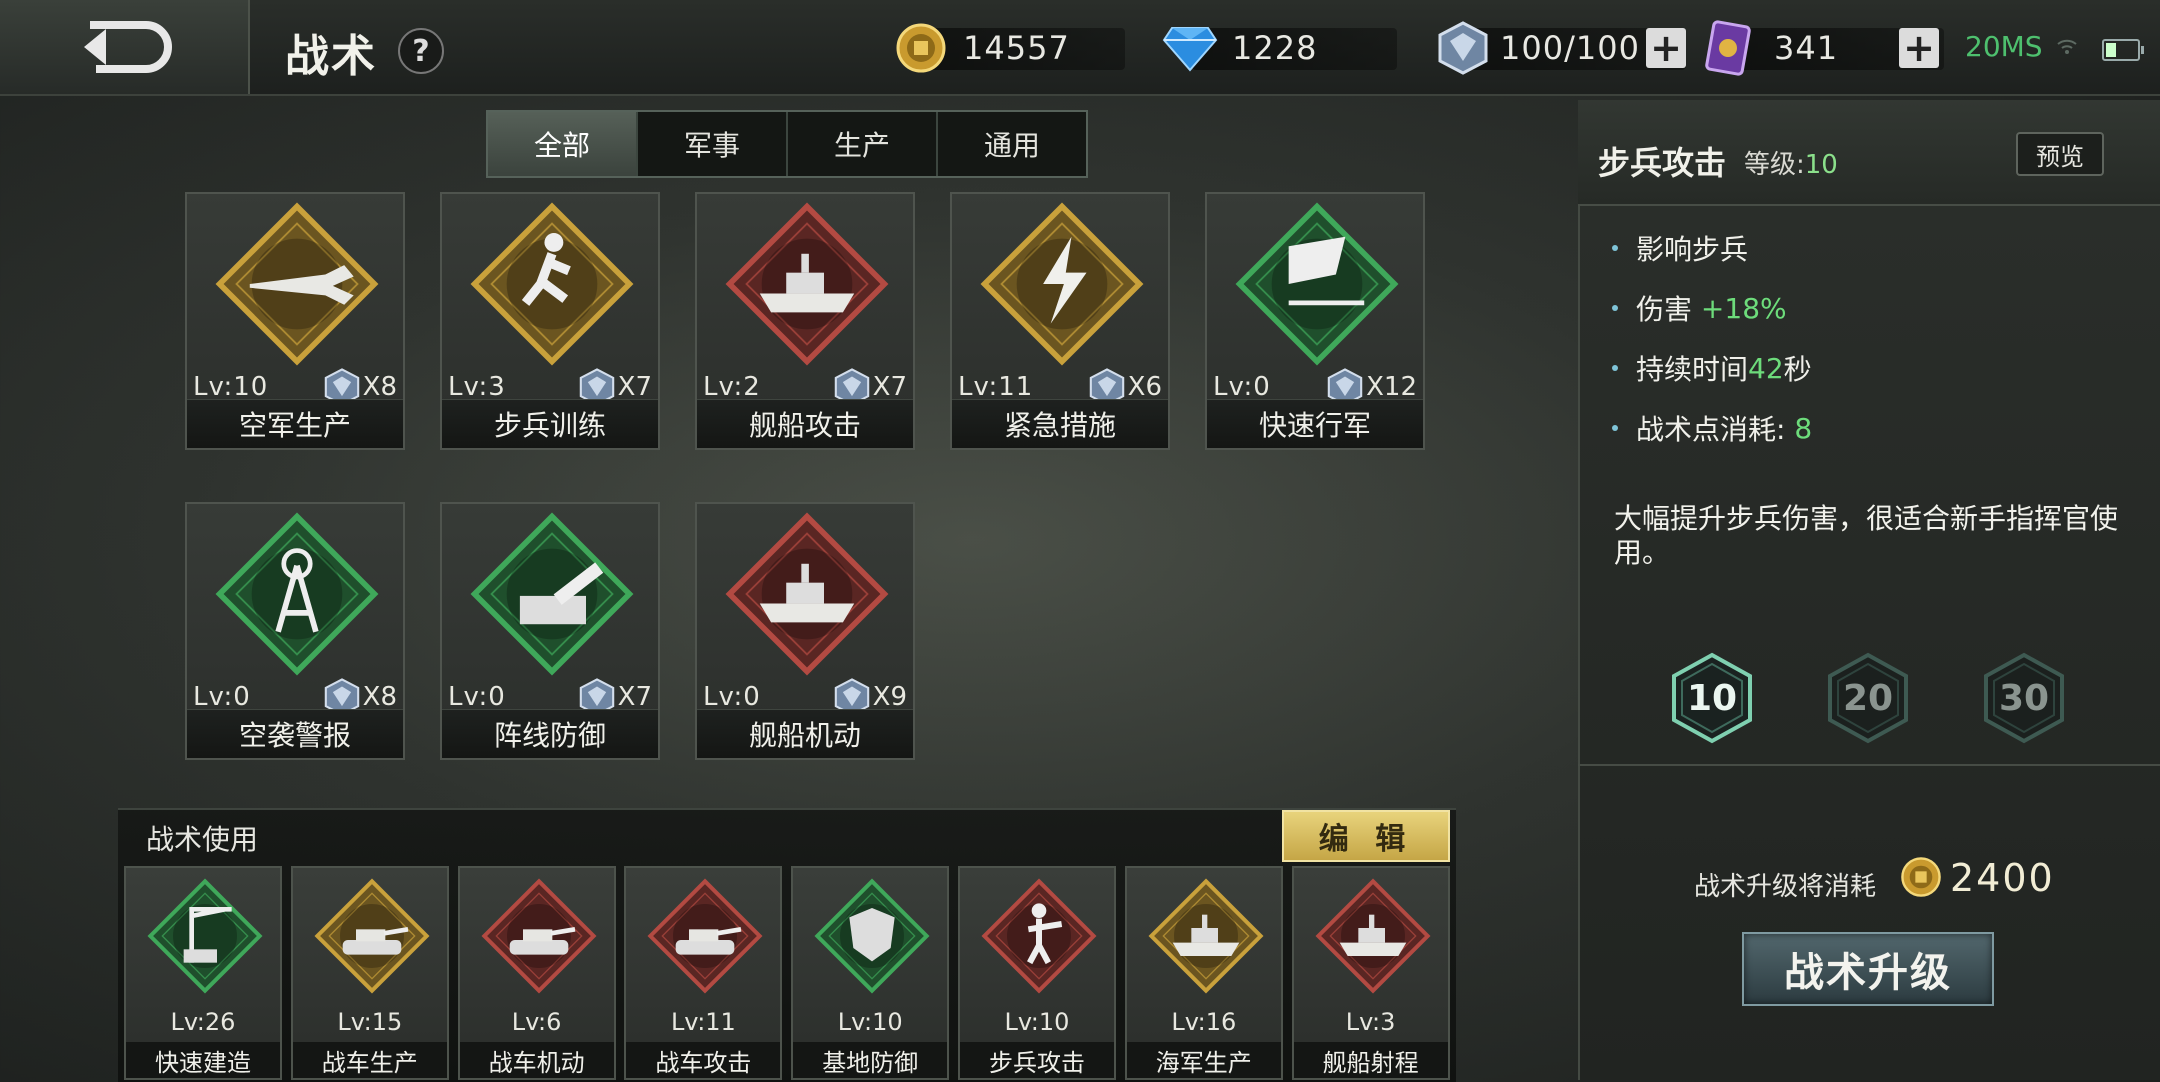 The height and width of the screenshot is (1082, 2160). Describe the element at coordinates (370, 1022) in the screenshot. I see `equipped-skill-level: Lv:15` at that location.